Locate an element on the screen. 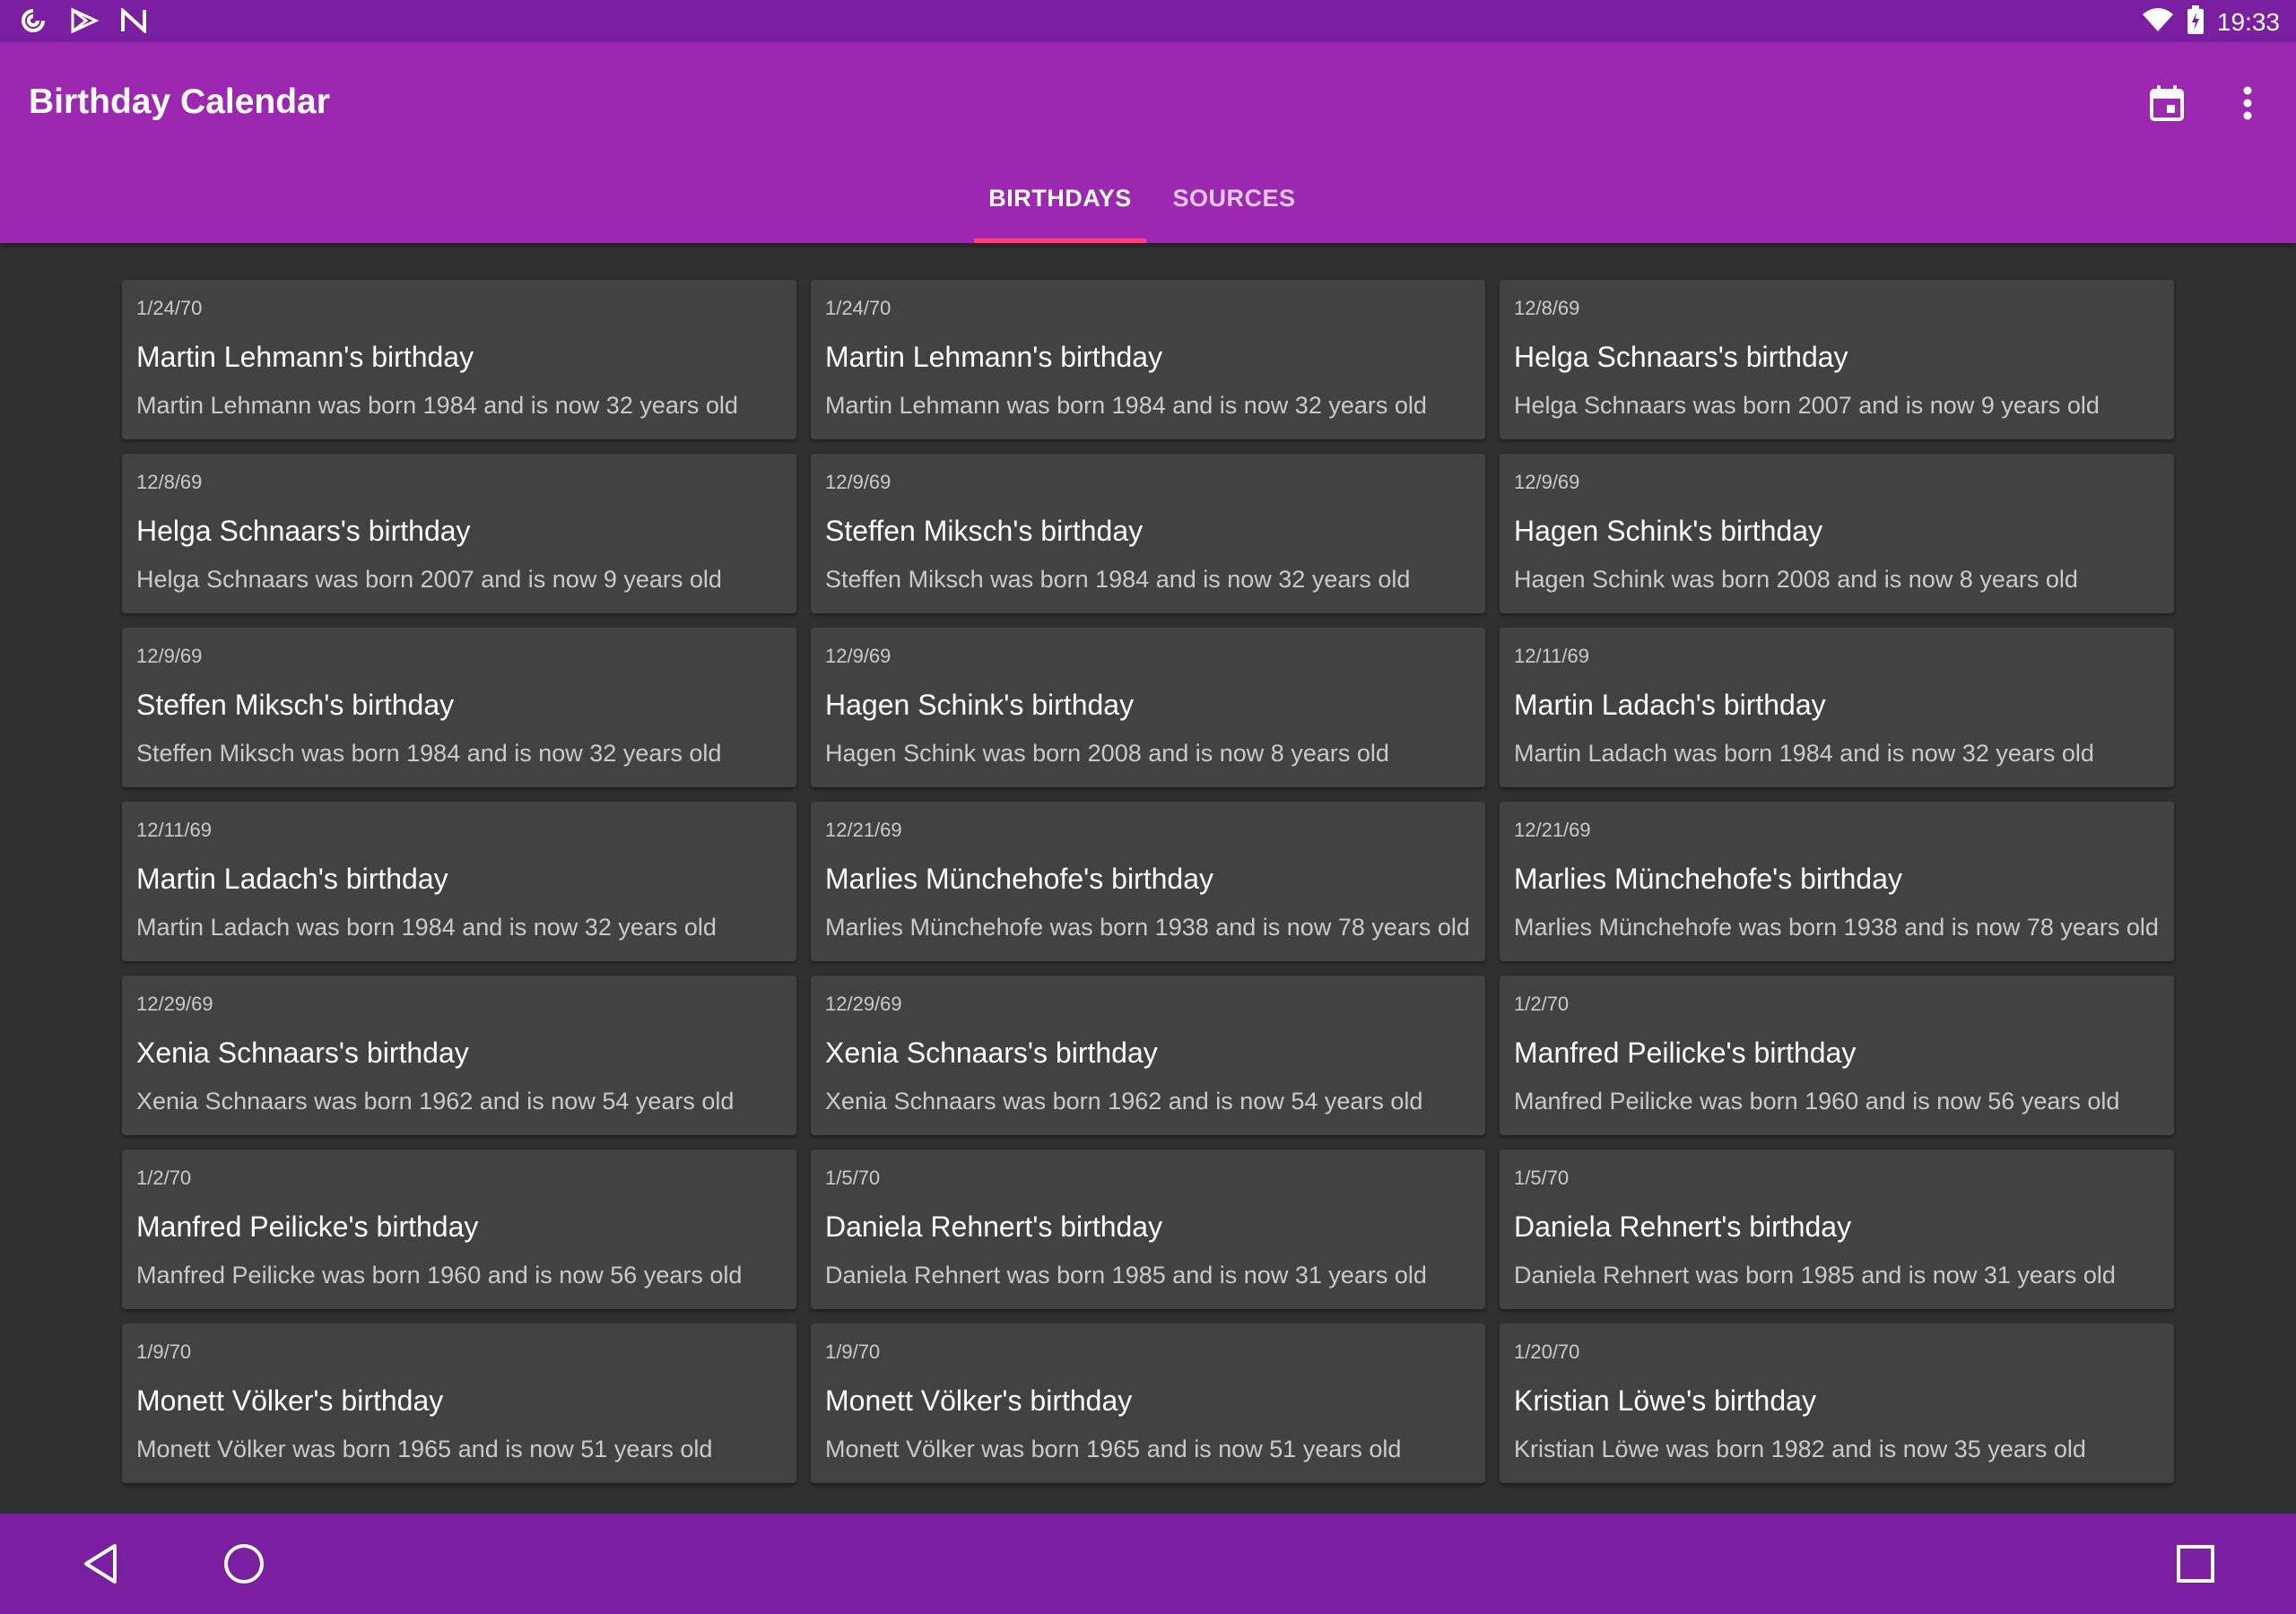 The image size is (2296, 1614). birthday-date: 1/2/70 is located at coordinates (164, 1178).